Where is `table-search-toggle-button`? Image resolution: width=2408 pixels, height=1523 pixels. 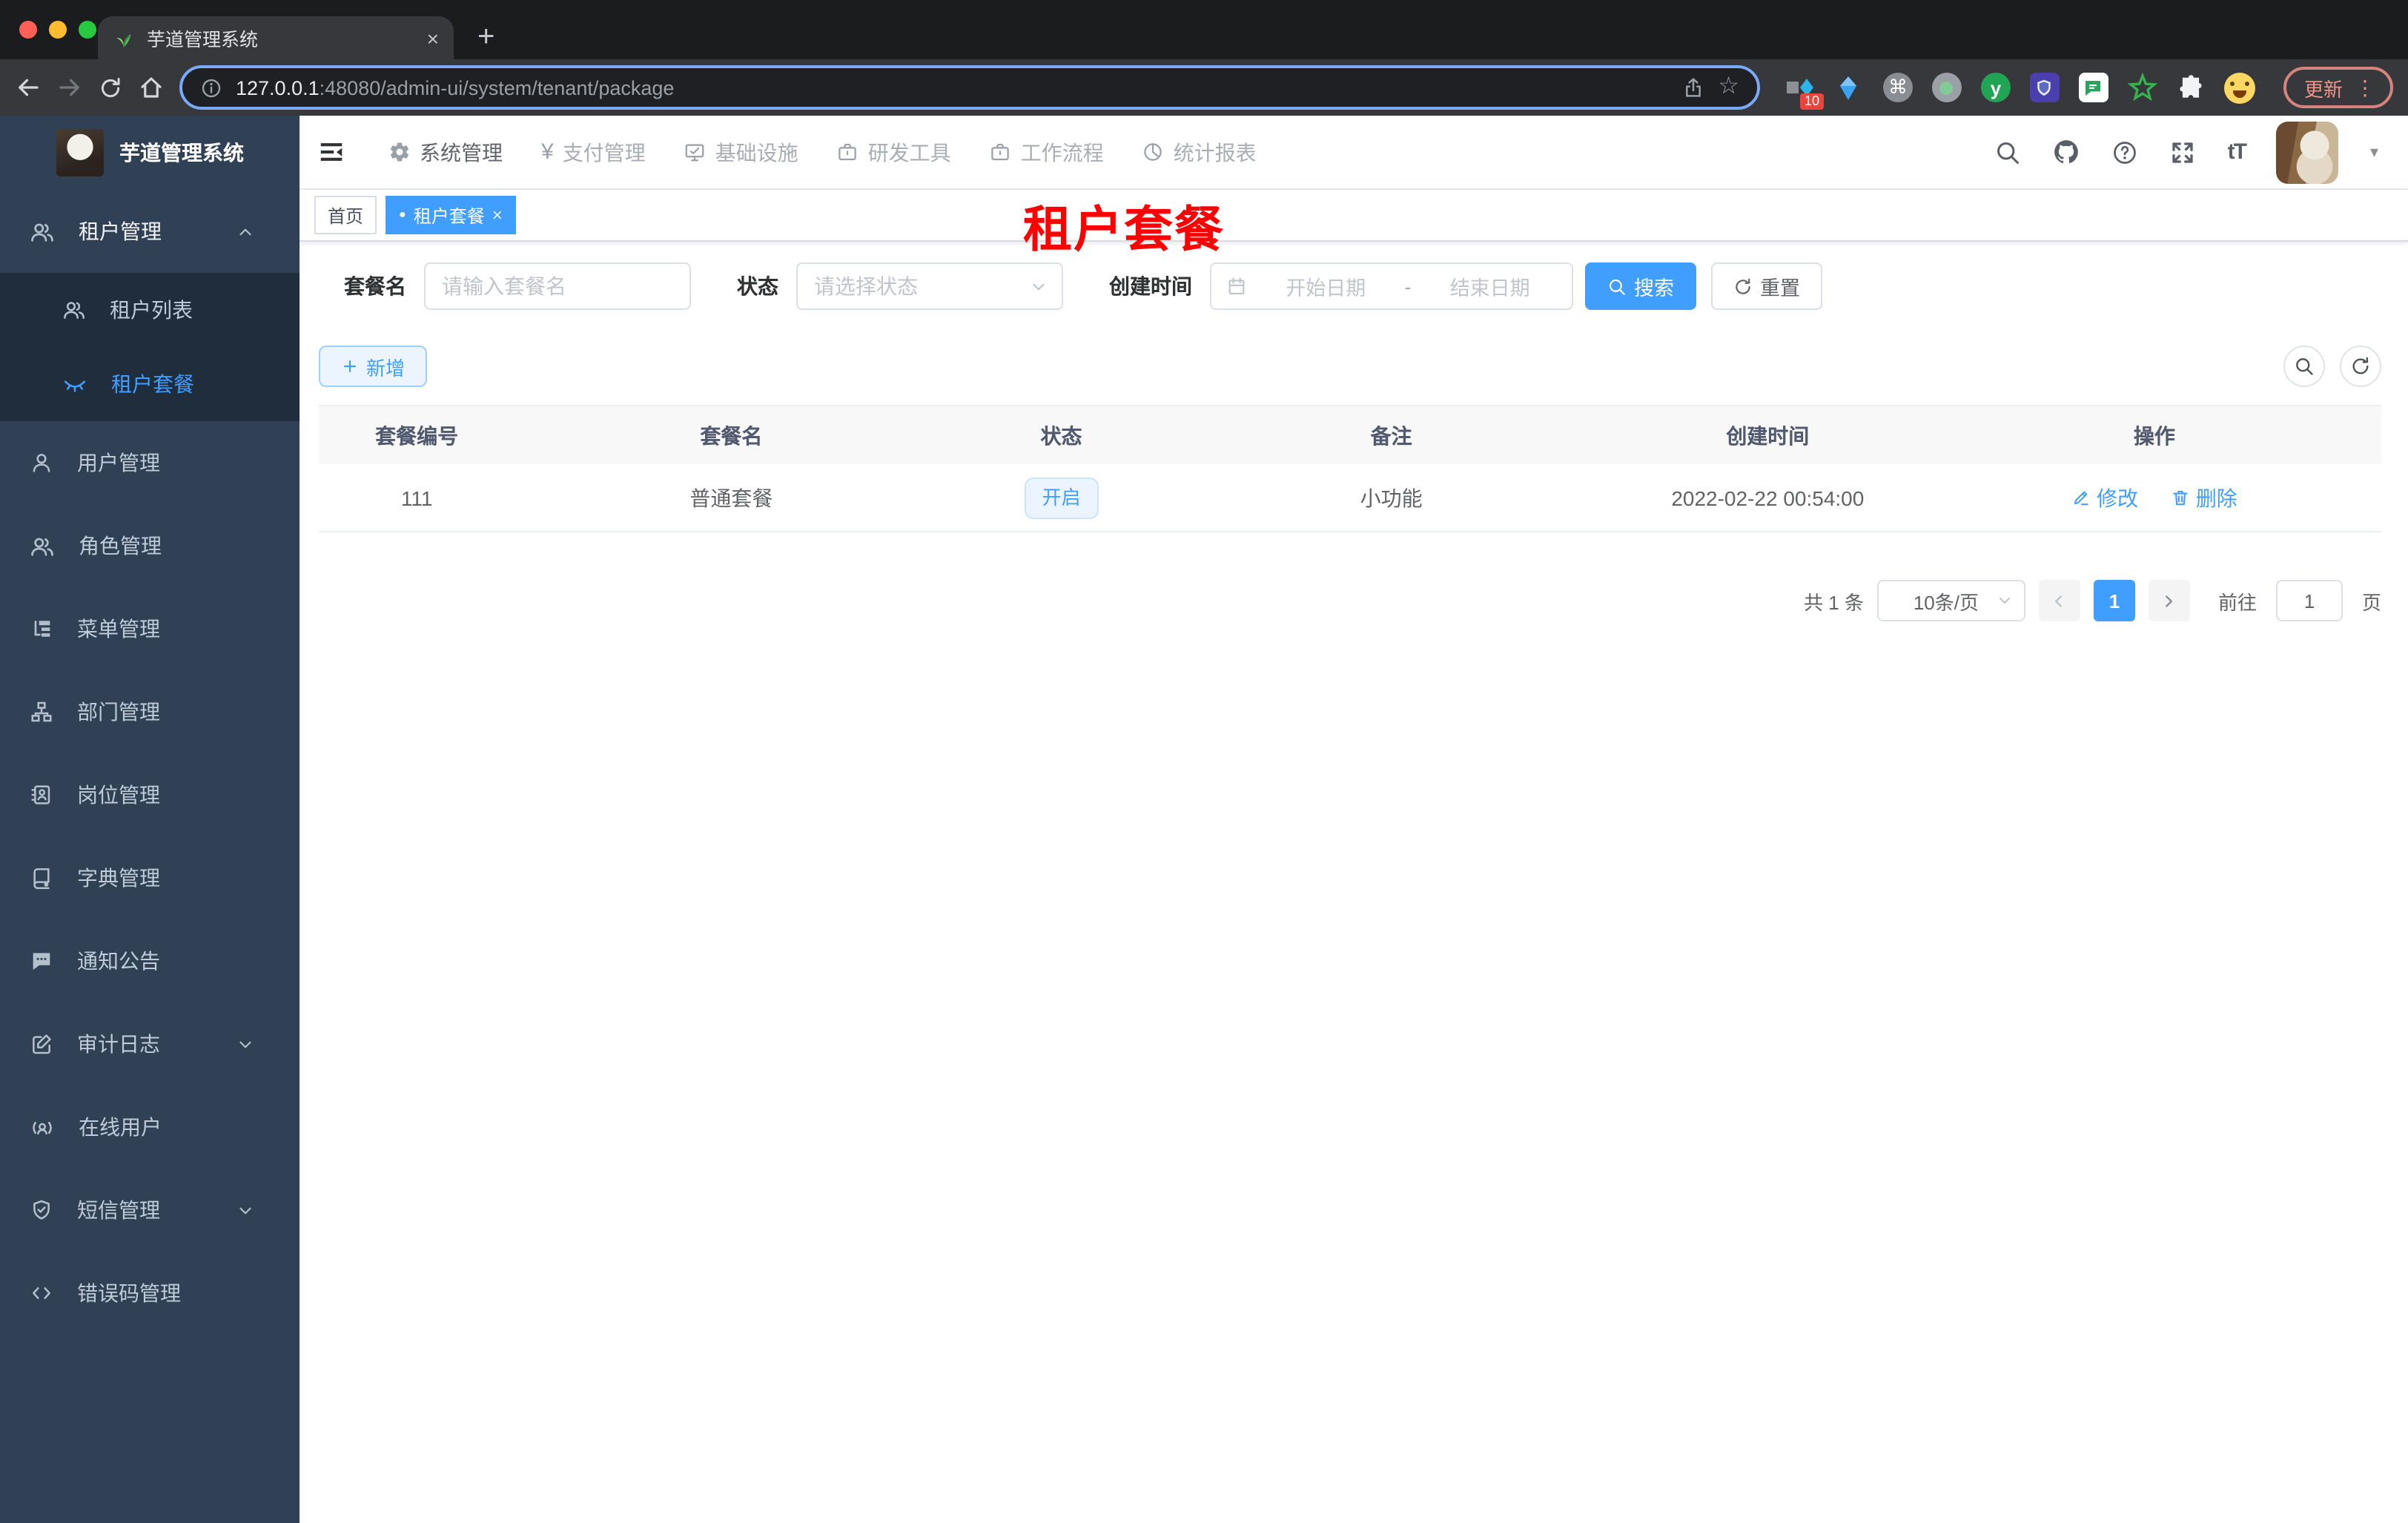
table-search-toggle-button is located at coordinates (2304, 367).